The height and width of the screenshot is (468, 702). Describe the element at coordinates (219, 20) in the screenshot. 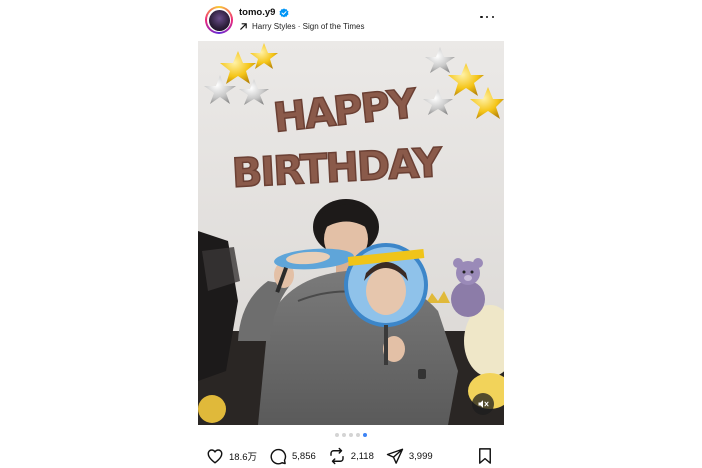

I see `avatar` at that location.